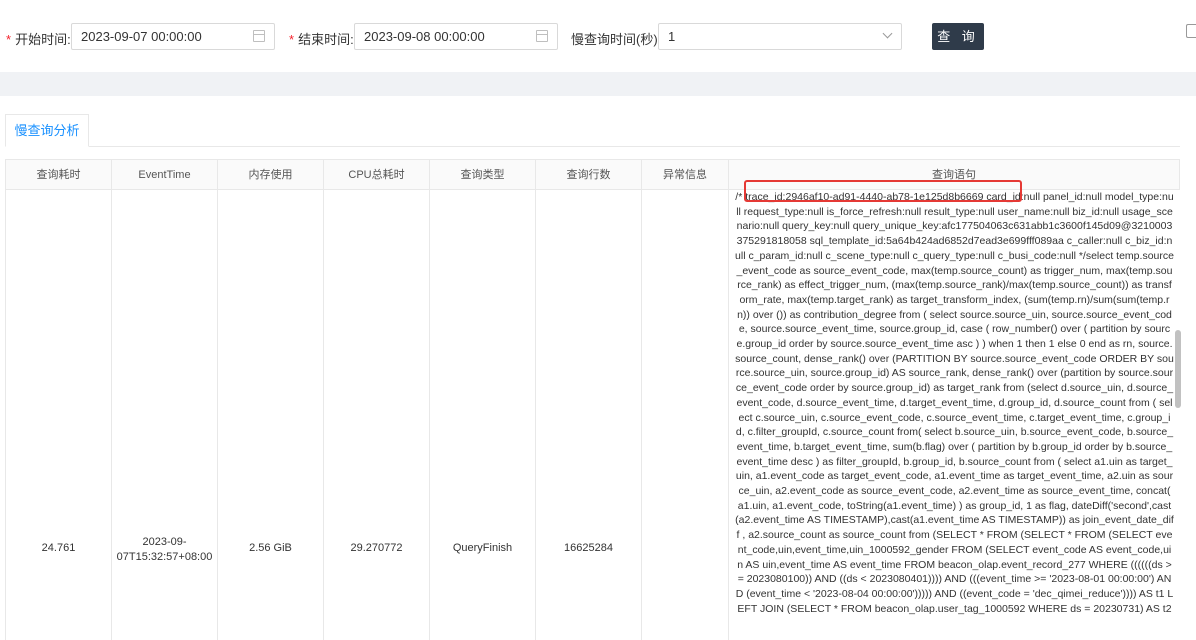 Image resolution: width=1196 pixels, height=640 pixels. Describe the element at coordinates (483, 415) in the screenshot. I see `cell-query-type: QueryFinish` at that location.